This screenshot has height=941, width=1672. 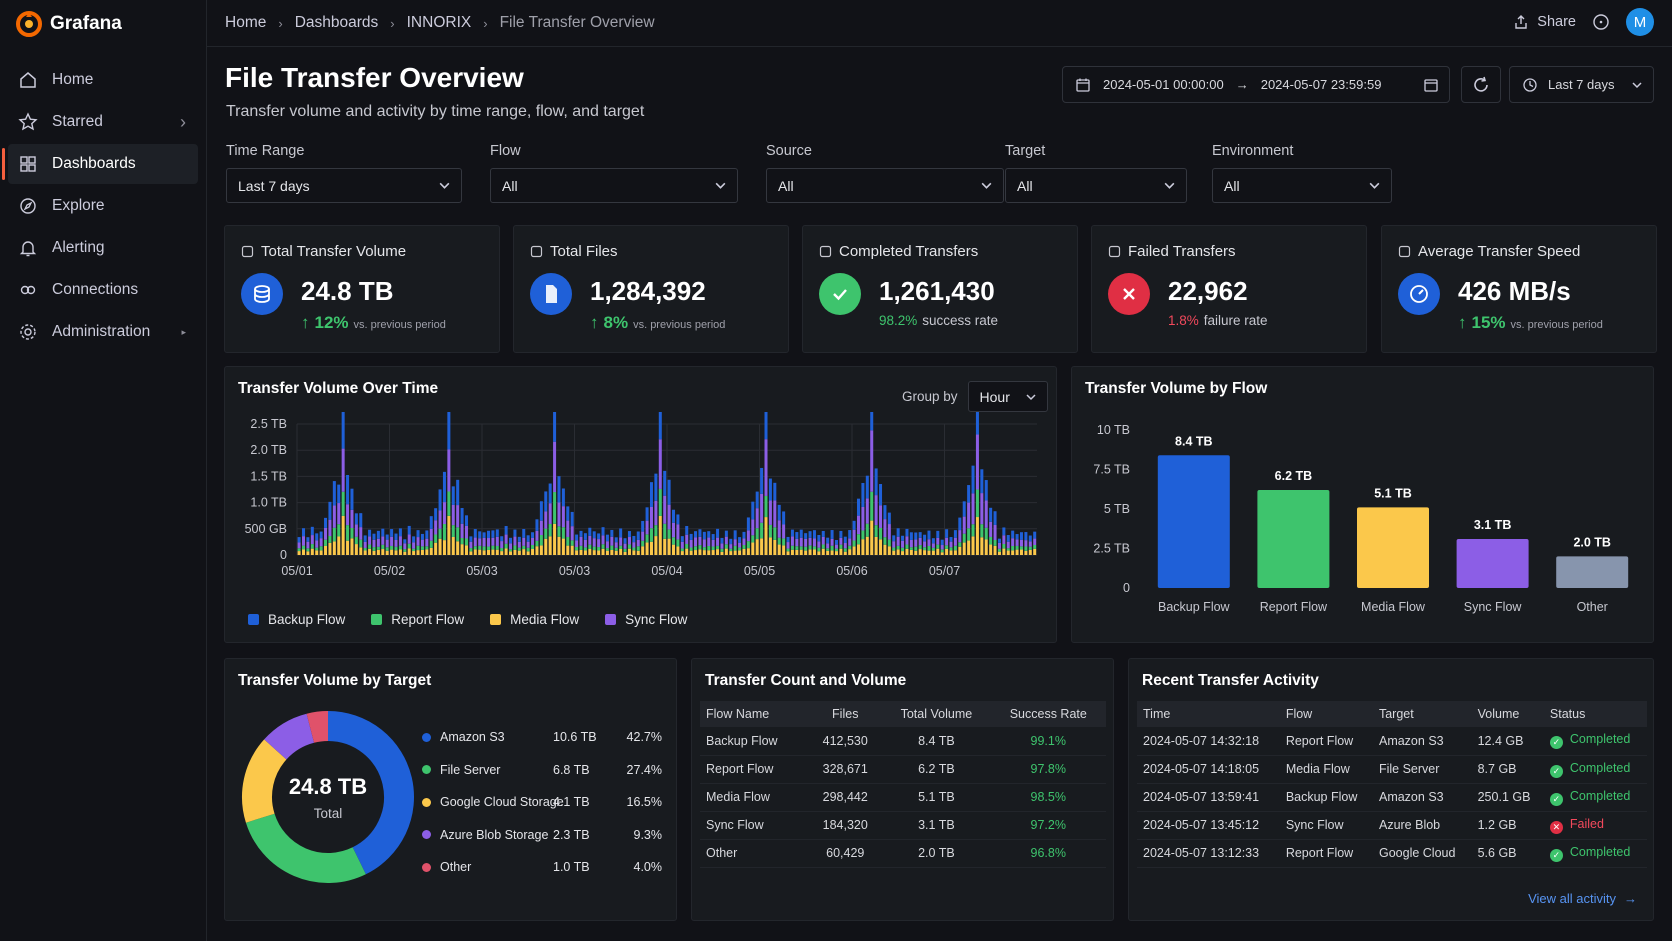 What do you see at coordinates (1544, 22) in the screenshot?
I see `share-button: Share` at bounding box center [1544, 22].